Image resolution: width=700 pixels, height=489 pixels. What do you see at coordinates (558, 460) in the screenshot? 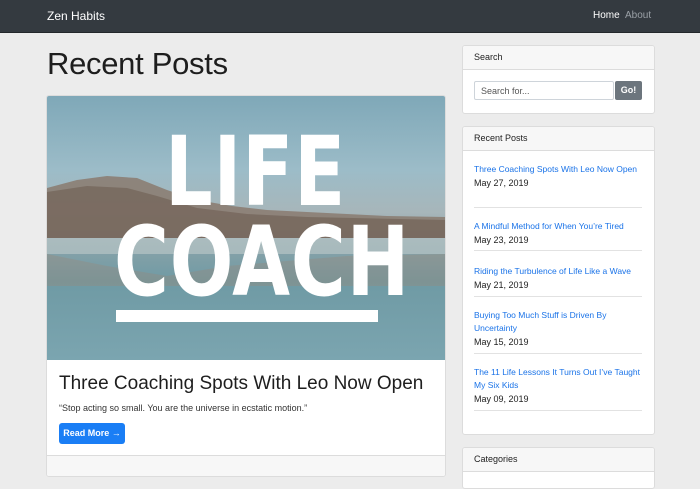
I see `categories-header: Categories` at bounding box center [558, 460].